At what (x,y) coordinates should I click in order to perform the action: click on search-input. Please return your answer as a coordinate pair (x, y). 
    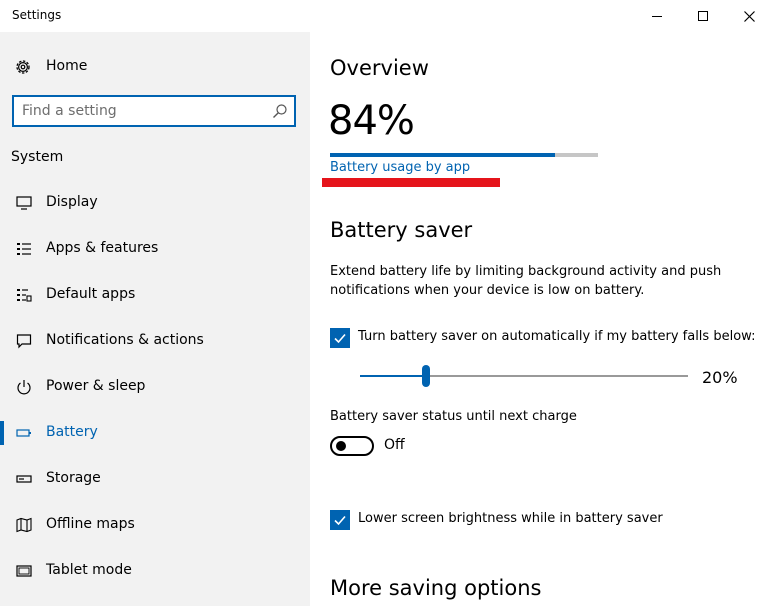
    Looking at the image, I should click on (147, 111).